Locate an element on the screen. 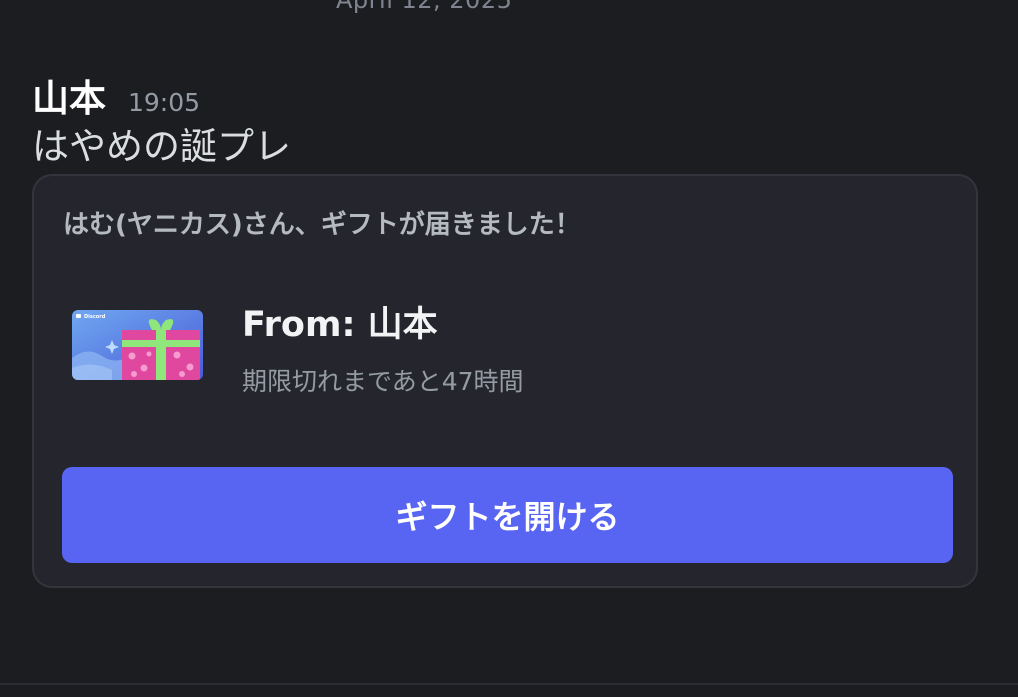  message-header: 山本 19:05 is located at coordinates (116, 95).